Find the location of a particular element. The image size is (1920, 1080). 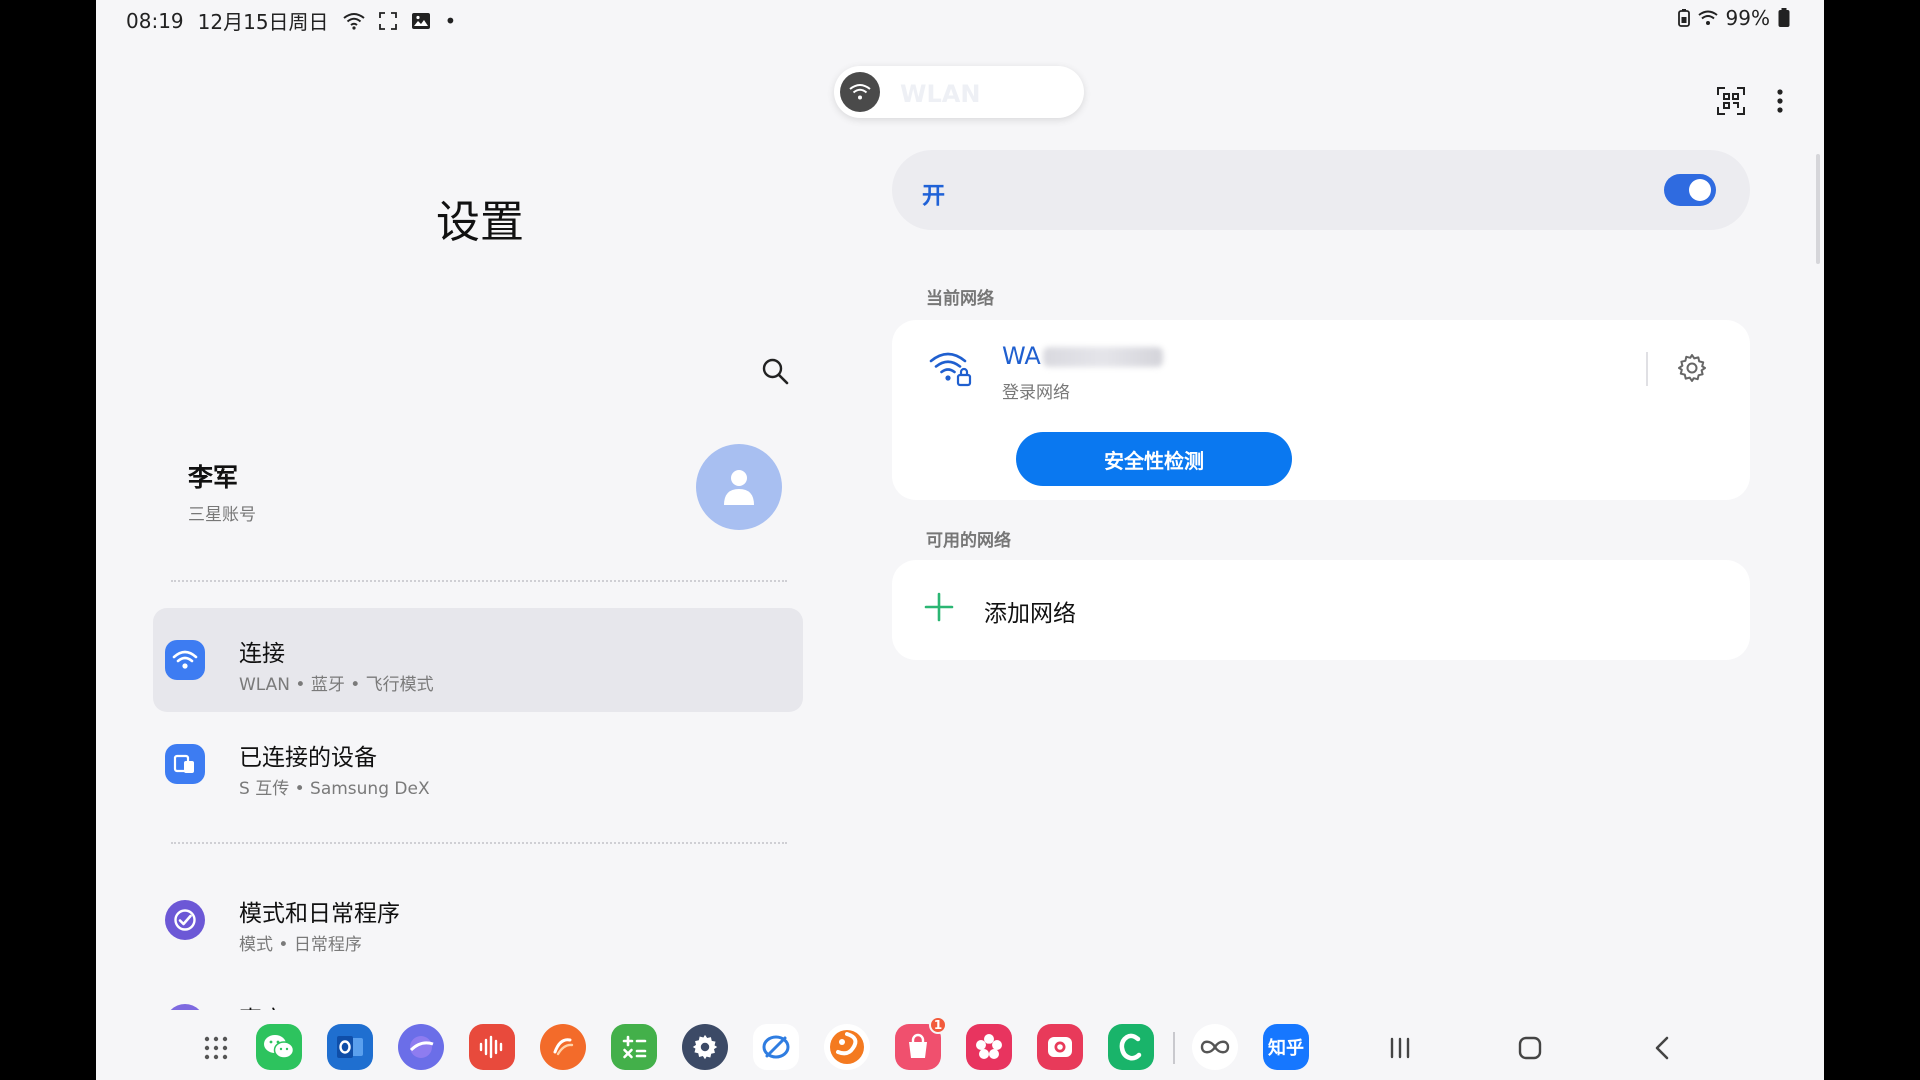

settings-gear-icon is located at coordinates (705, 1047).